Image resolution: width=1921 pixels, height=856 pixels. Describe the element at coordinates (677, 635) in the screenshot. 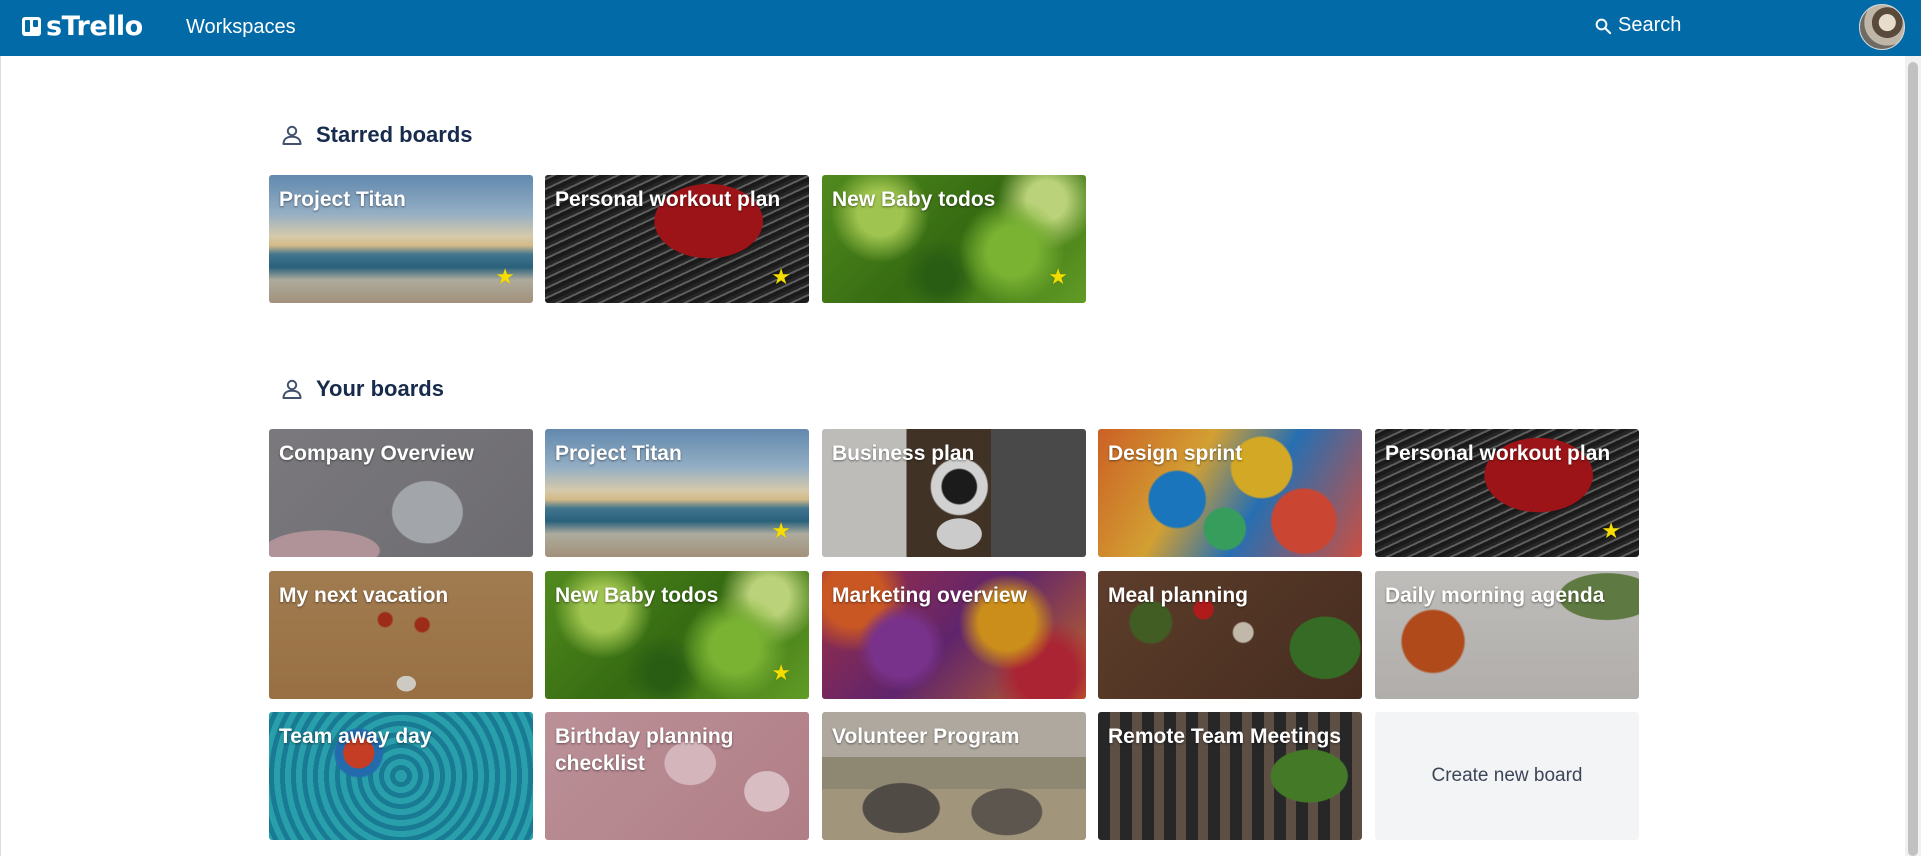

I see `board-new-baby-todos: New Baby todos ★` at that location.